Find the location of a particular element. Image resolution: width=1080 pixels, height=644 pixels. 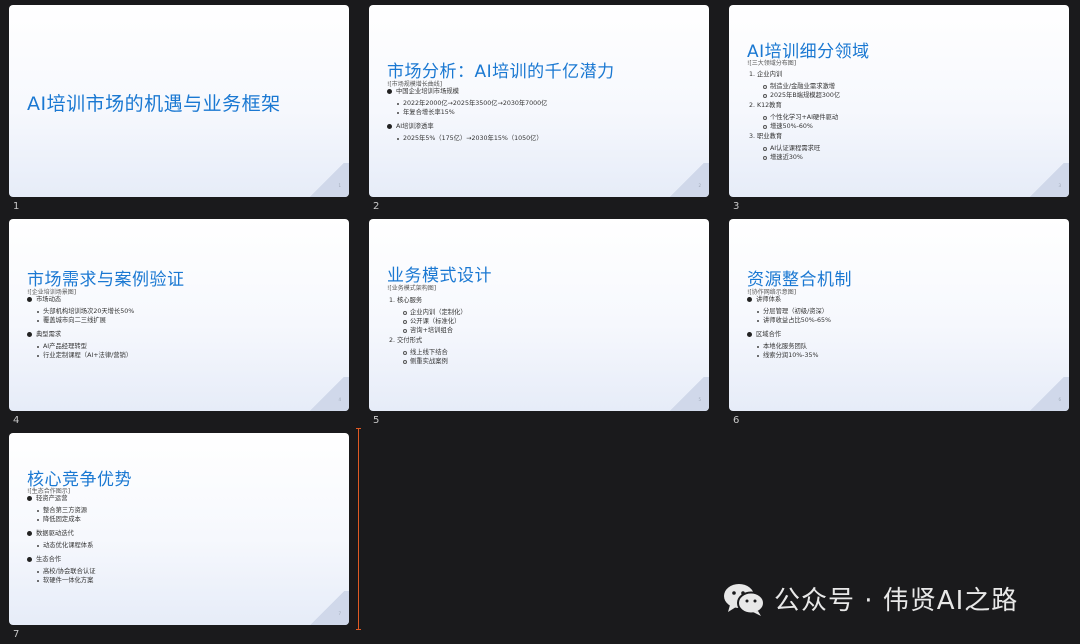

slide-page-number: 1 is located at coordinates (339, 185).